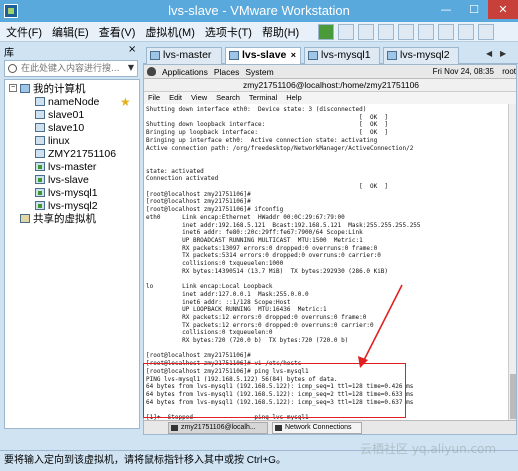 Image resolution: width=518 pixels, height=471 pixels. I want to click on menu-view: 查看(V), so click(117, 32).